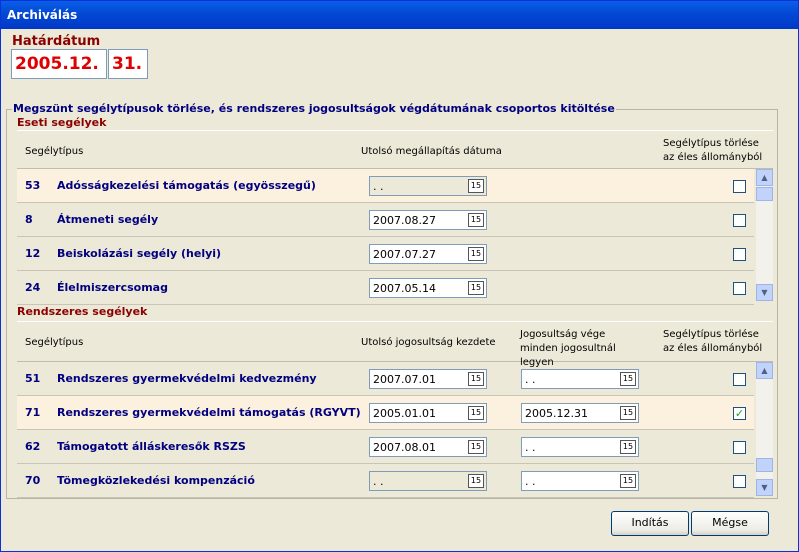 The width and height of the screenshot is (799, 552). I want to click on row-name: Átmeneti segély, so click(108, 219).